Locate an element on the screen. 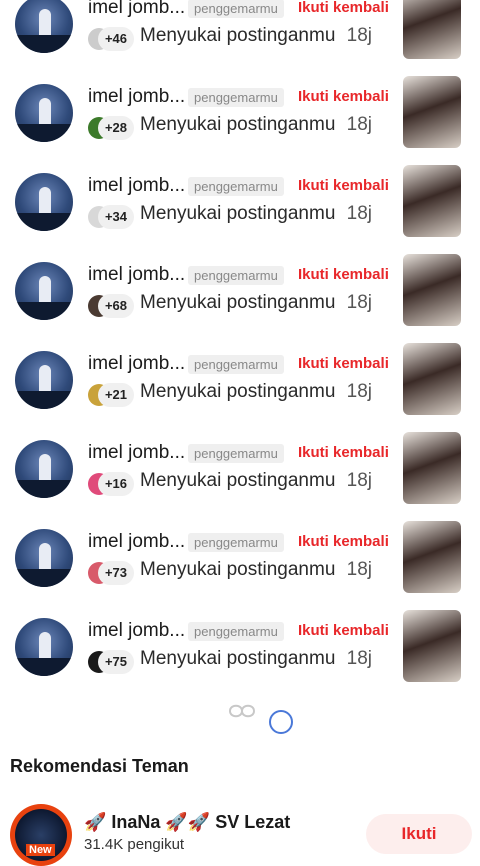 This screenshot has width=480, height=866. like-count: +73 is located at coordinates (116, 573).